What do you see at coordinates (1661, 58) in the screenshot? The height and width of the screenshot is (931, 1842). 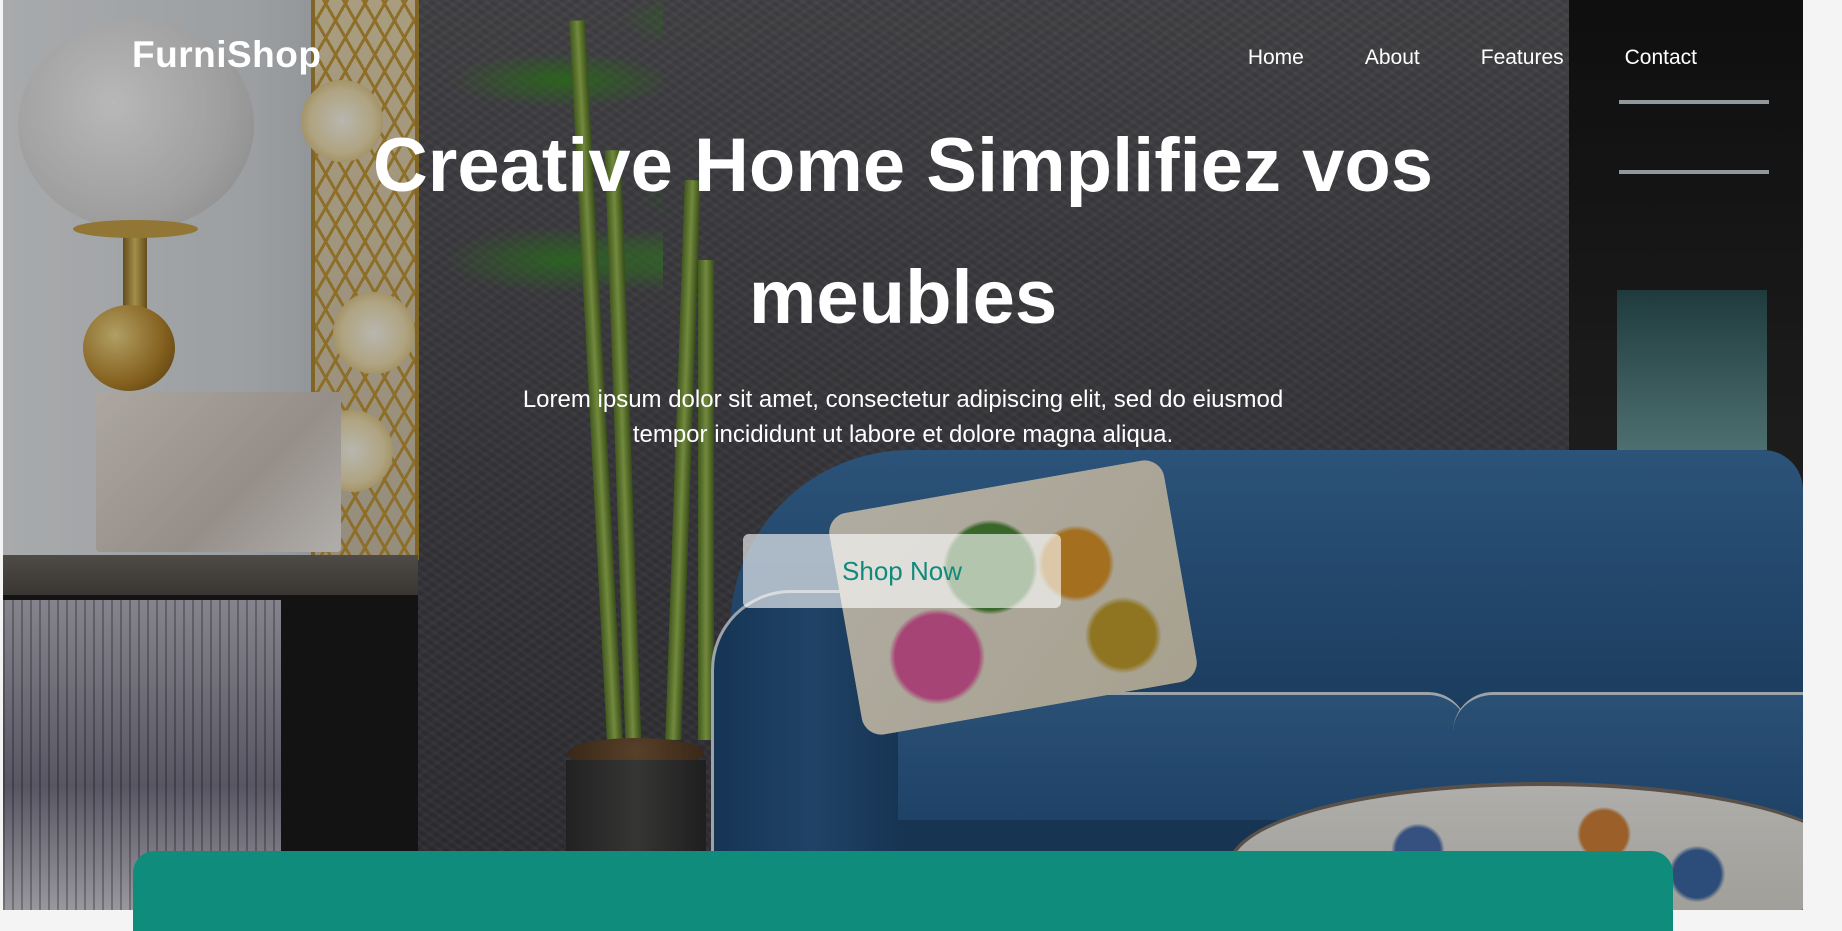 I see `nav-link-contact: Contact` at bounding box center [1661, 58].